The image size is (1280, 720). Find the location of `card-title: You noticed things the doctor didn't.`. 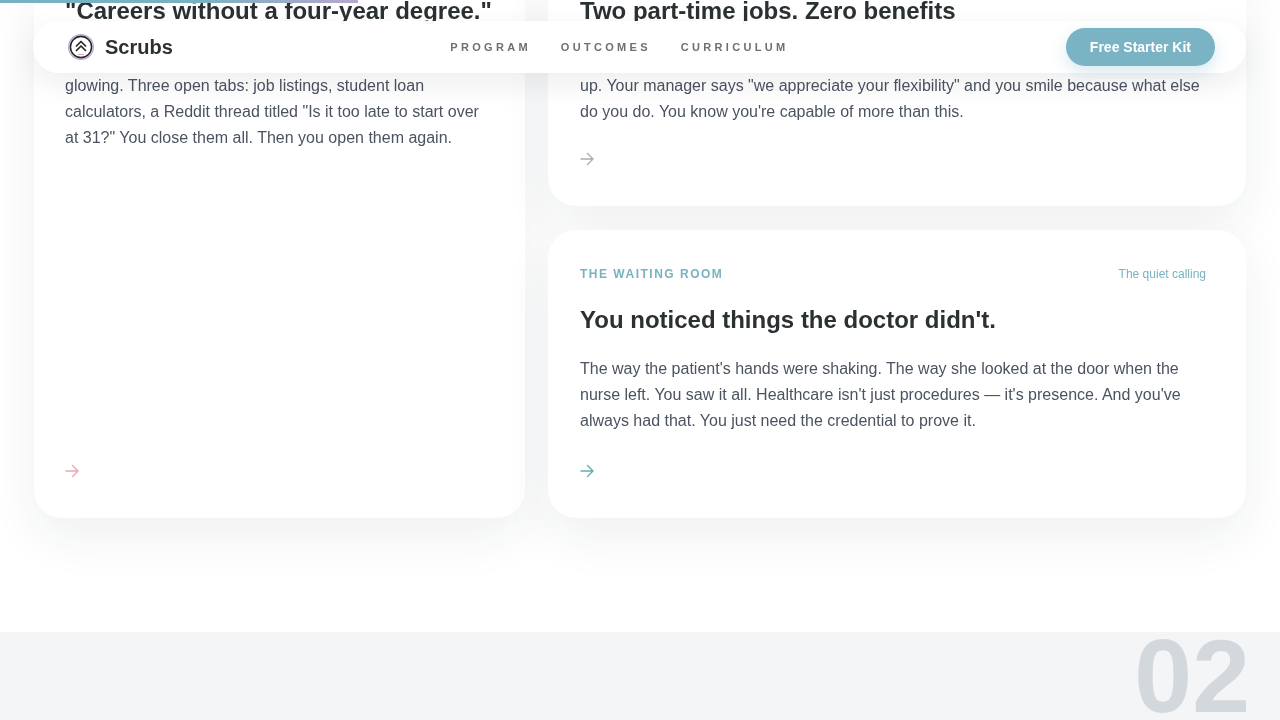

card-title: You noticed things the doctor didn't. is located at coordinates (788, 320).